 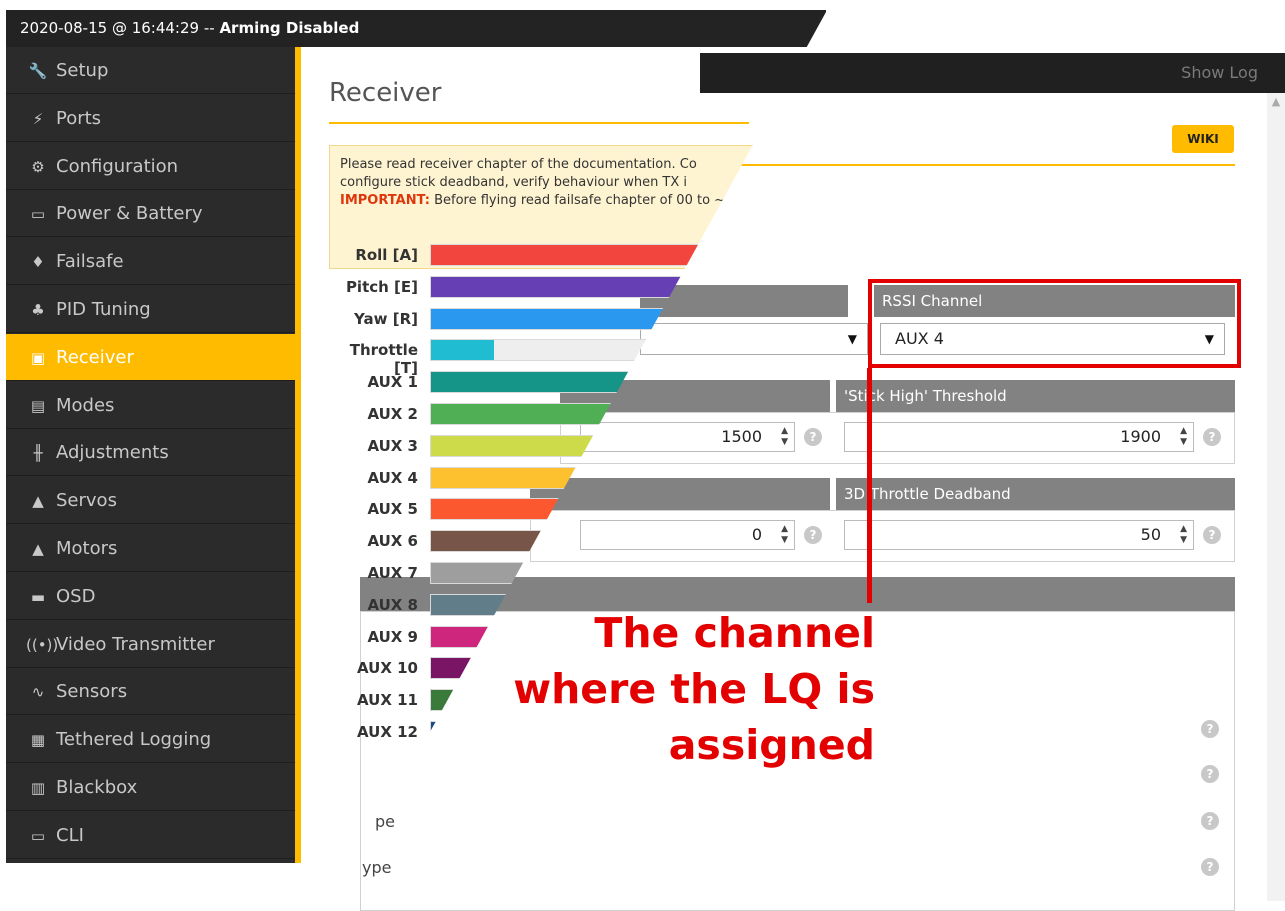 What do you see at coordinates (1035, 494) in the screenshot?
I see `throttle-3d-header: 3D Throttle Deadband` at bounding box center [1035, 494].